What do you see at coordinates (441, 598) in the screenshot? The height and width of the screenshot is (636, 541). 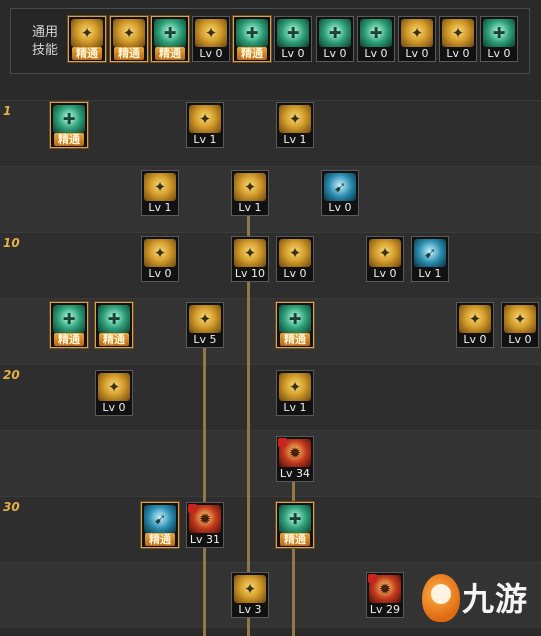 I see `paw-logo-icon` at bounding box center [441, 598].